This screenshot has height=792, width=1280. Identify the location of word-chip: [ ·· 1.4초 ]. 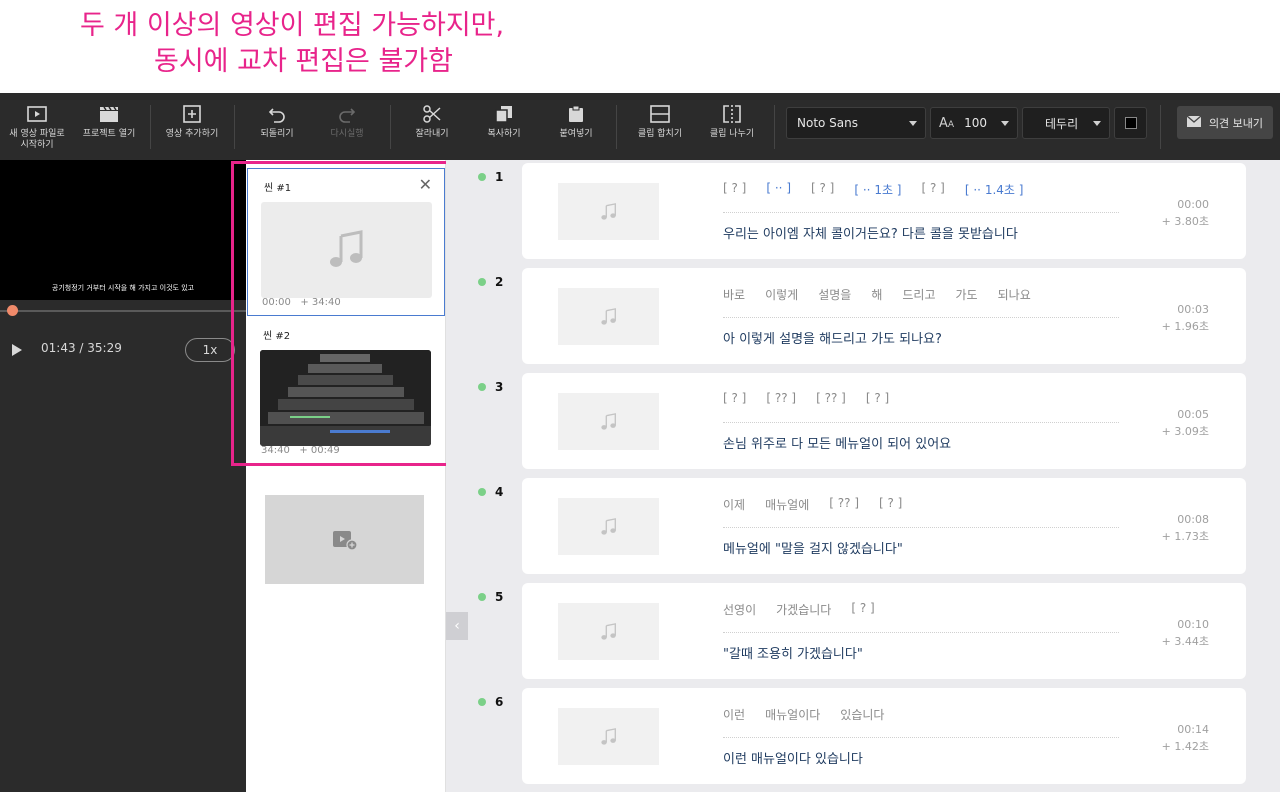
(994, 196).